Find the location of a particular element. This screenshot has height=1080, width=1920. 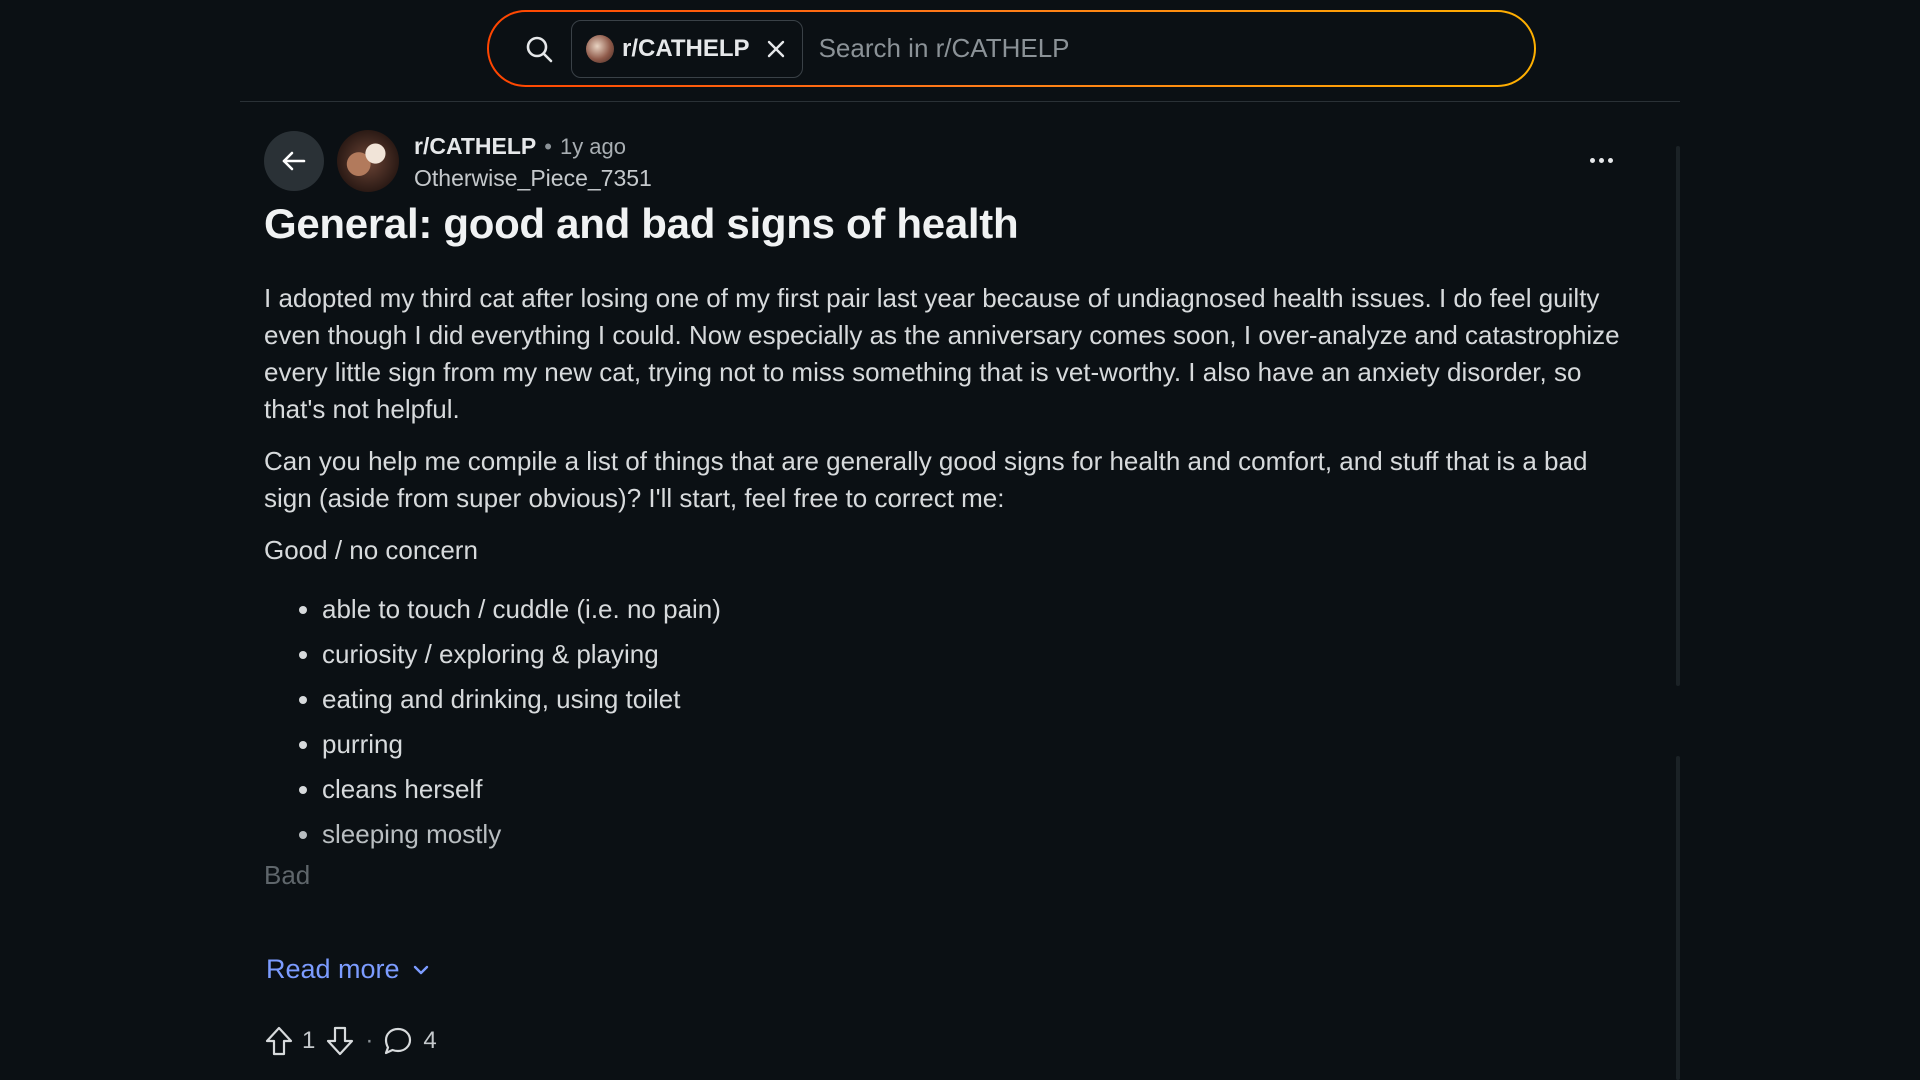

chevron-down-icon is located at coordinates (421, 970).